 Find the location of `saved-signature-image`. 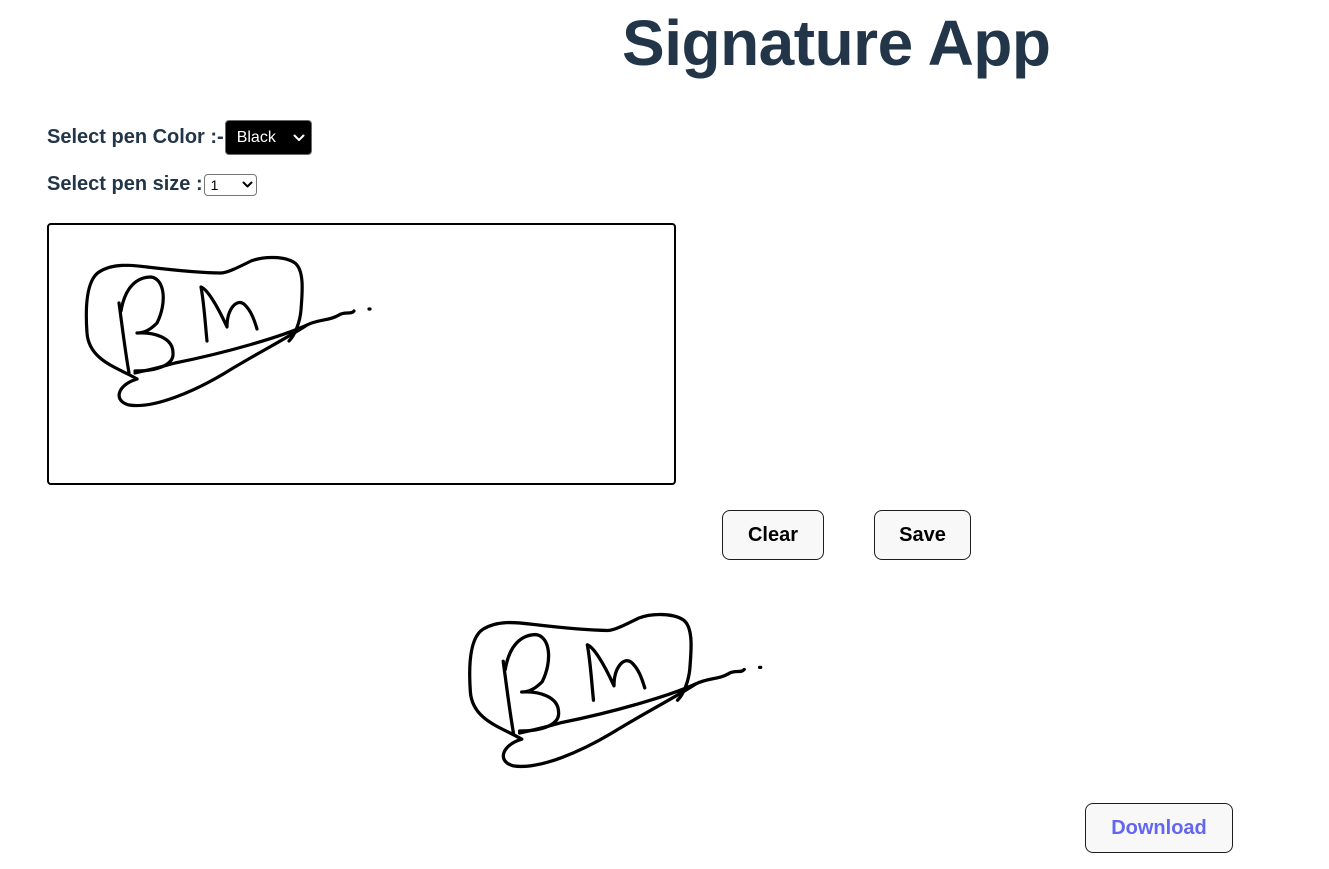

saved-signature-image is located at coordinates (615, 692).